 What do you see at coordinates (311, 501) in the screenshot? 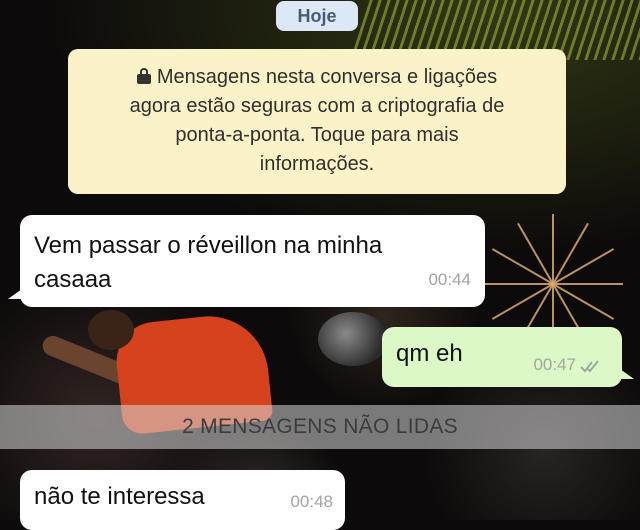
I see `message-time: 00:48` at bounding box center [311, 501].